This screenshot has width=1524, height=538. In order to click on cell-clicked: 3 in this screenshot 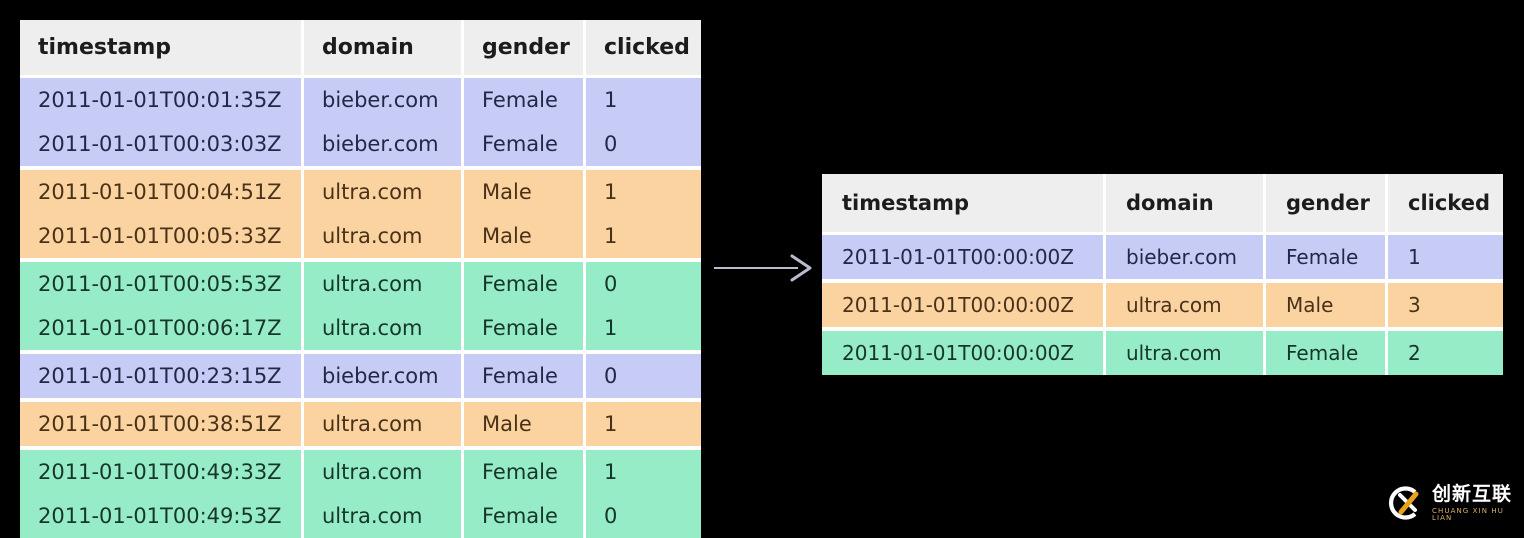, I will do `click(1445, 303)`.